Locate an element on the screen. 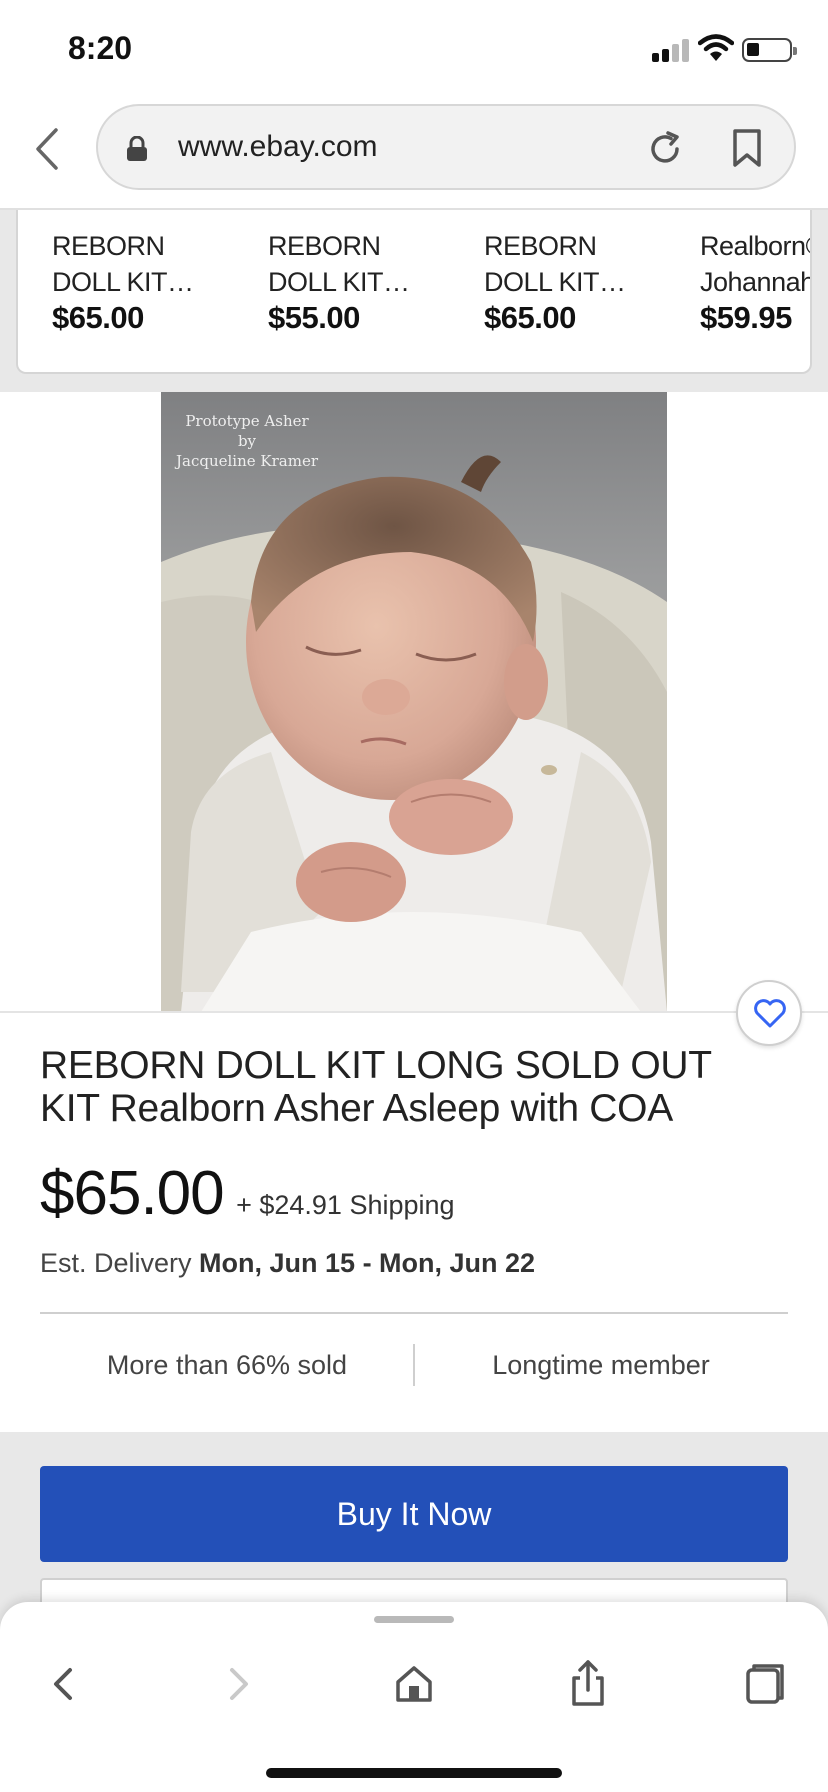  forward-icon is located at coordinates (239, 1684).